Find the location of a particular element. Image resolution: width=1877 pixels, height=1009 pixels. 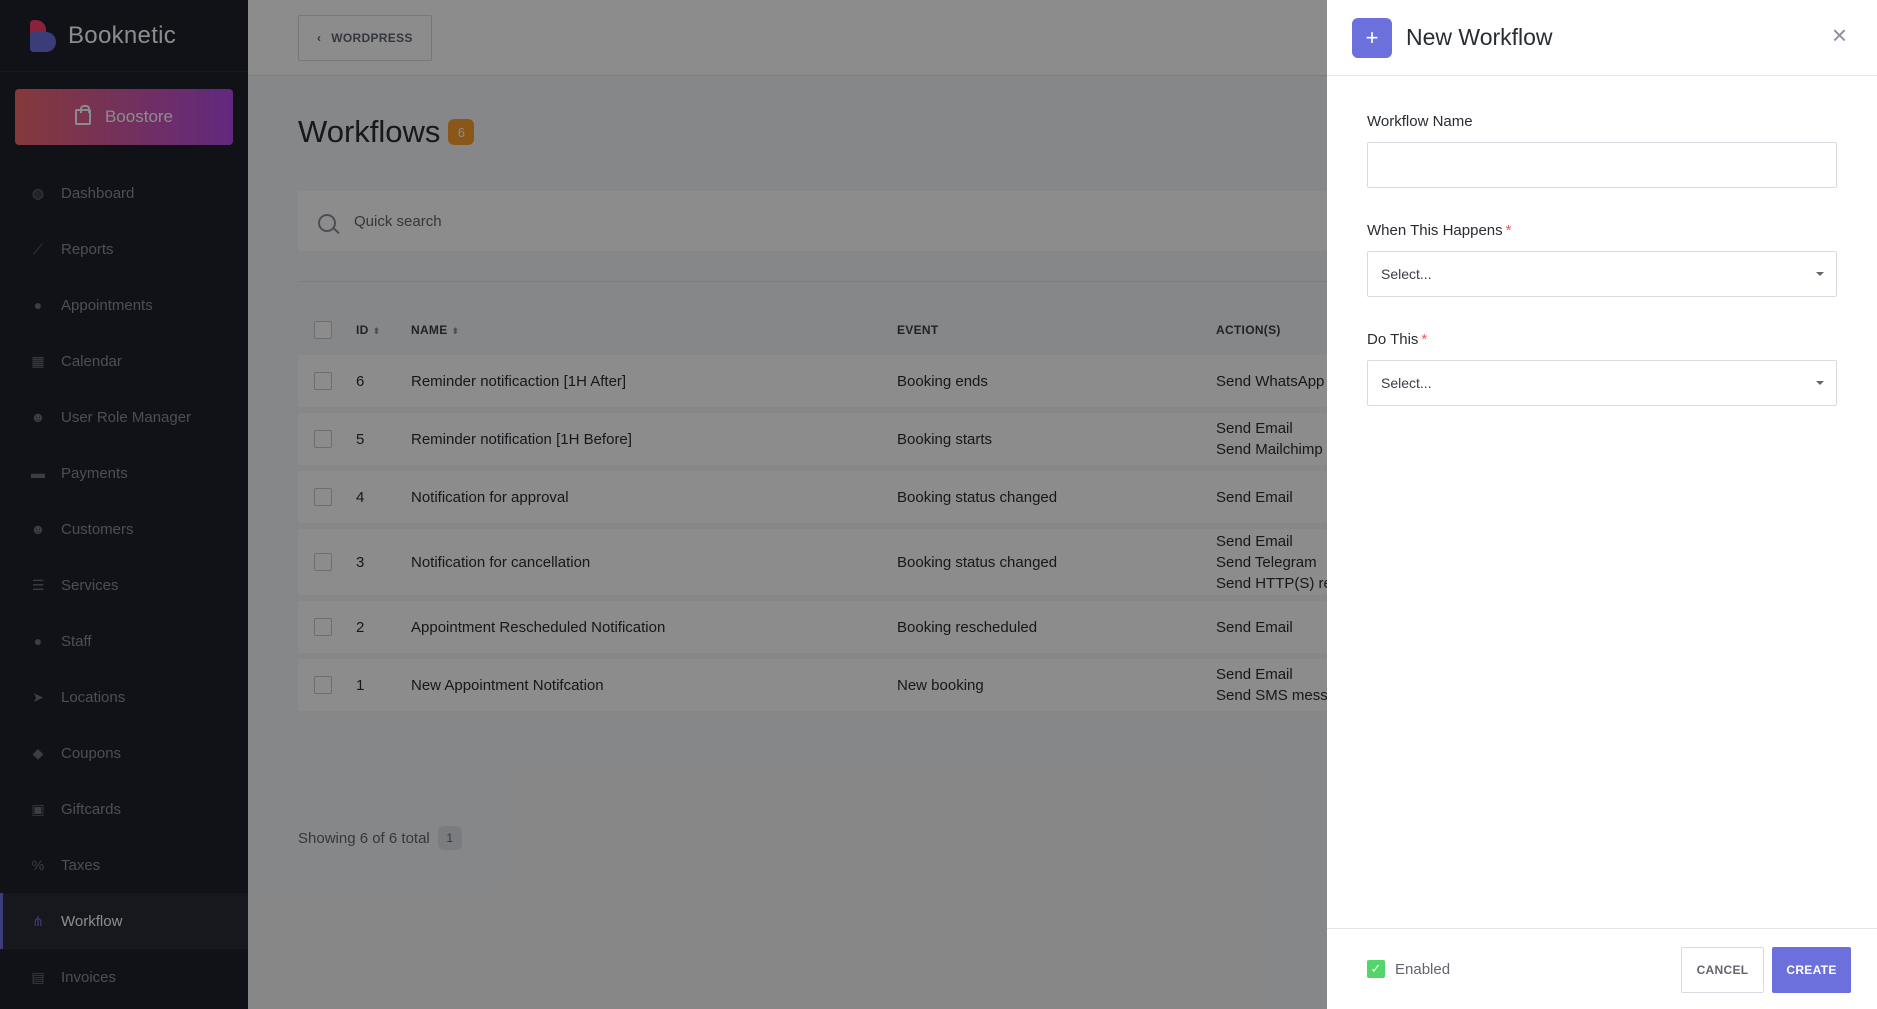

workflow-name-label: Workflow Name is located at coordinates (1420, 121).